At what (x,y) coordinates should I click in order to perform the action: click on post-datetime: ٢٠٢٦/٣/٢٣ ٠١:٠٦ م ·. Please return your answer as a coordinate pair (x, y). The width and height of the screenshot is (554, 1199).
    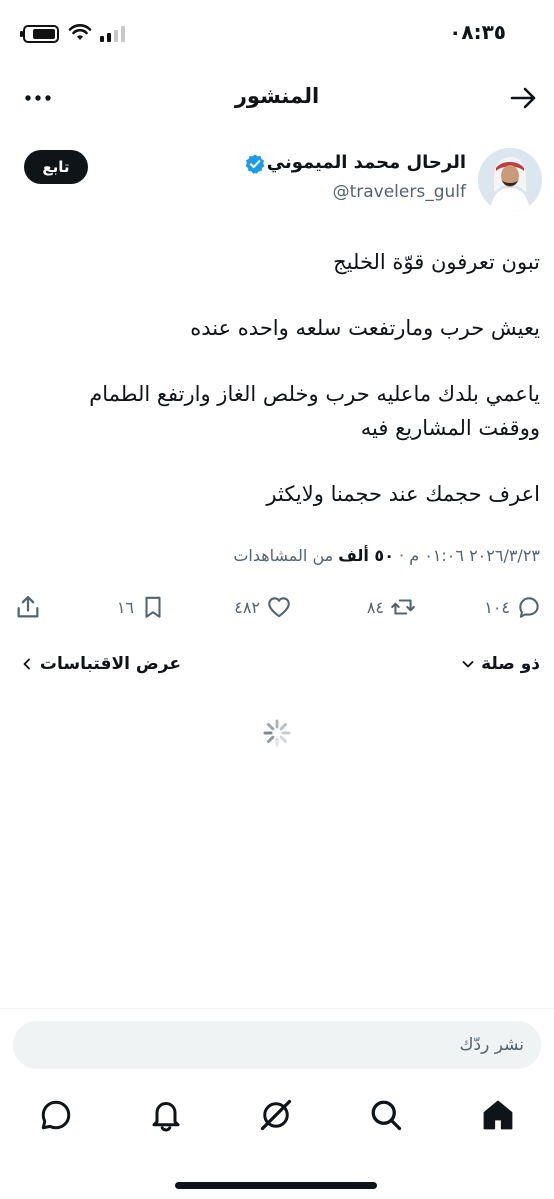
    Looking at the image, I should click on (466, 555).